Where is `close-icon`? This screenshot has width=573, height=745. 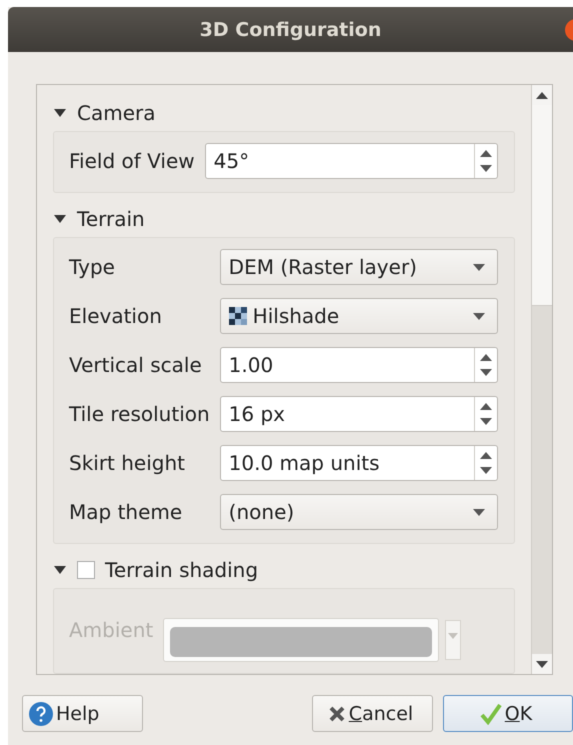 close-icon is located at coordinates (337, 713).